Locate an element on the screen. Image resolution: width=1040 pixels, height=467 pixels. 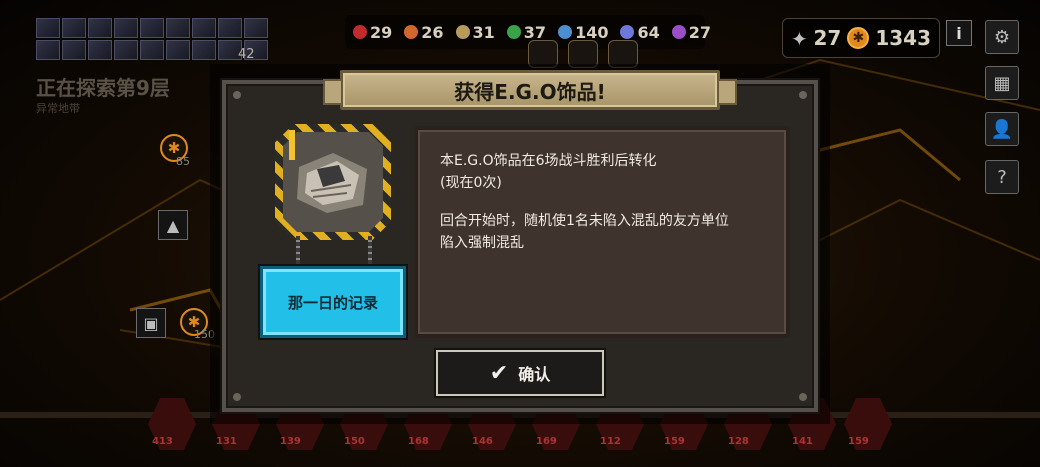
flesh-icon is located at coordinates (411, 32).